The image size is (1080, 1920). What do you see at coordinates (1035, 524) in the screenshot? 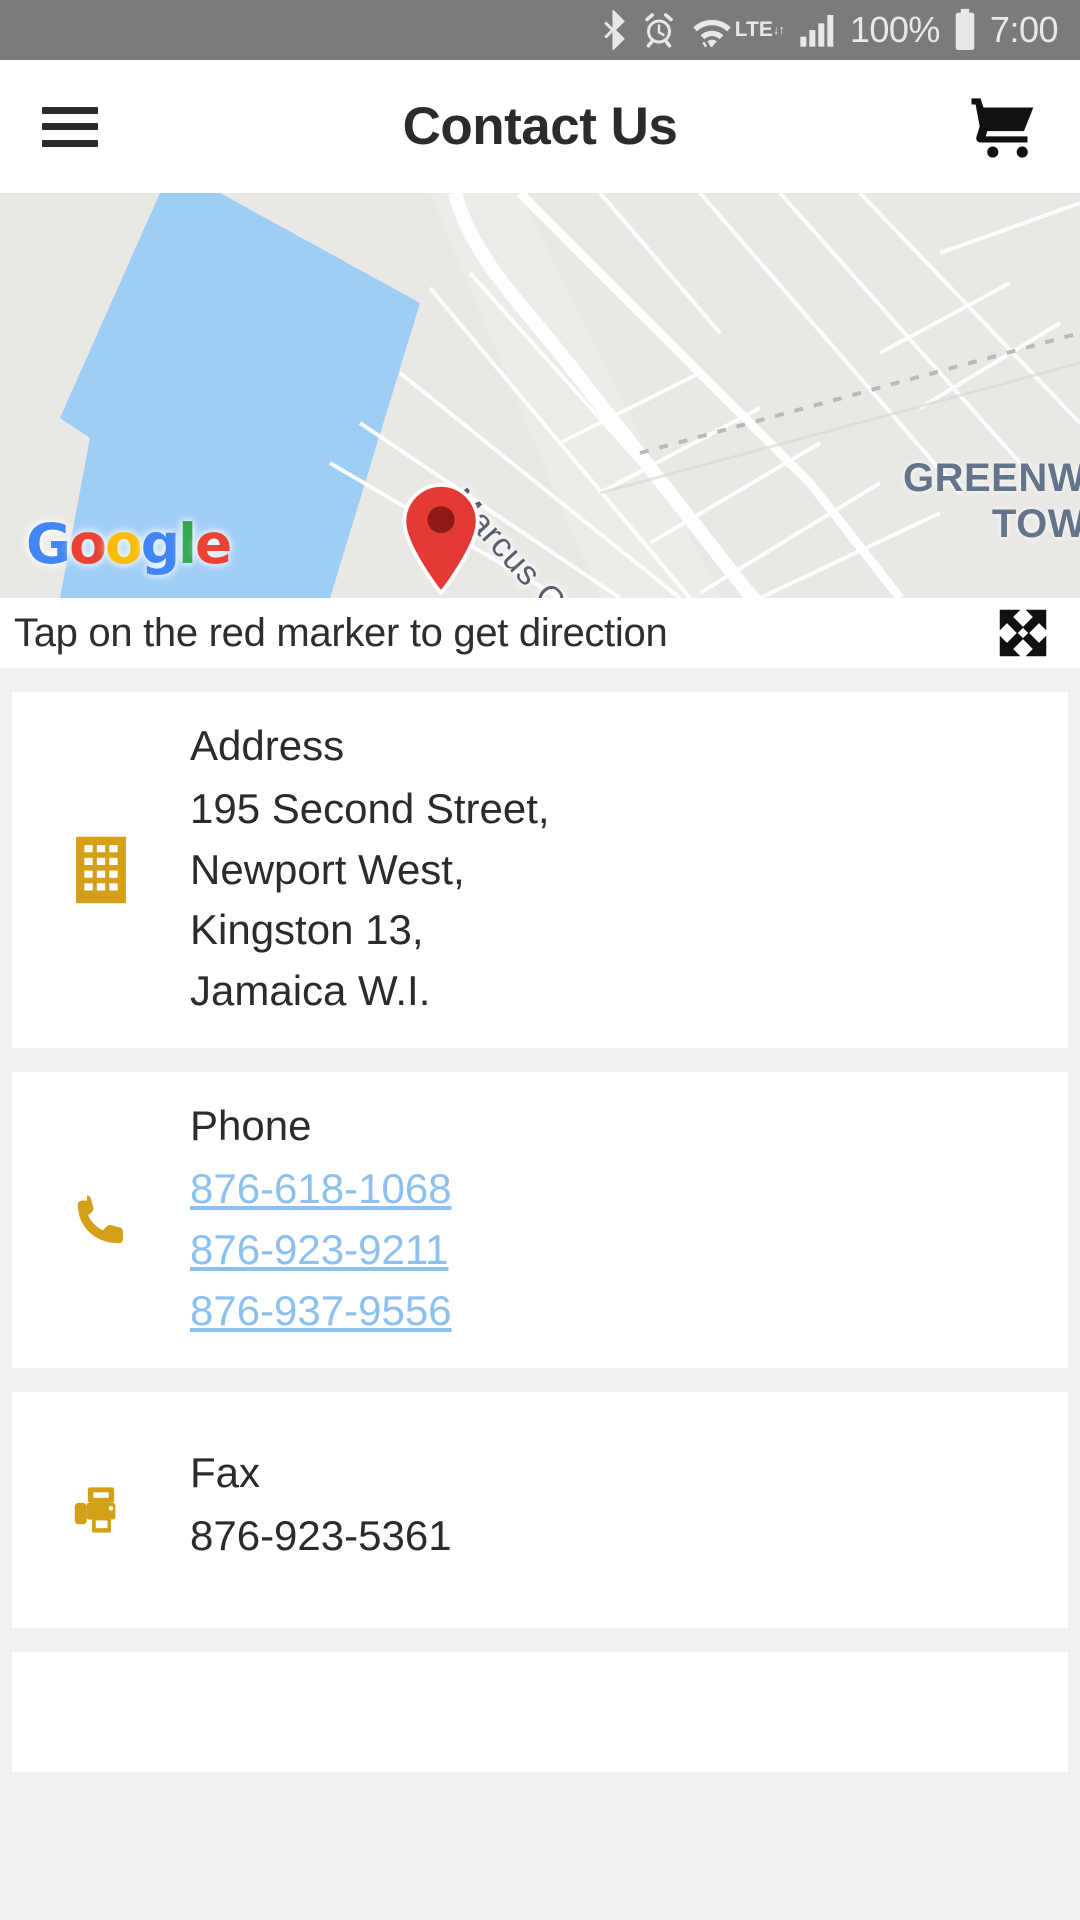
I see `map-place-label-line2: TOW` at bounding box center [1035, 524].